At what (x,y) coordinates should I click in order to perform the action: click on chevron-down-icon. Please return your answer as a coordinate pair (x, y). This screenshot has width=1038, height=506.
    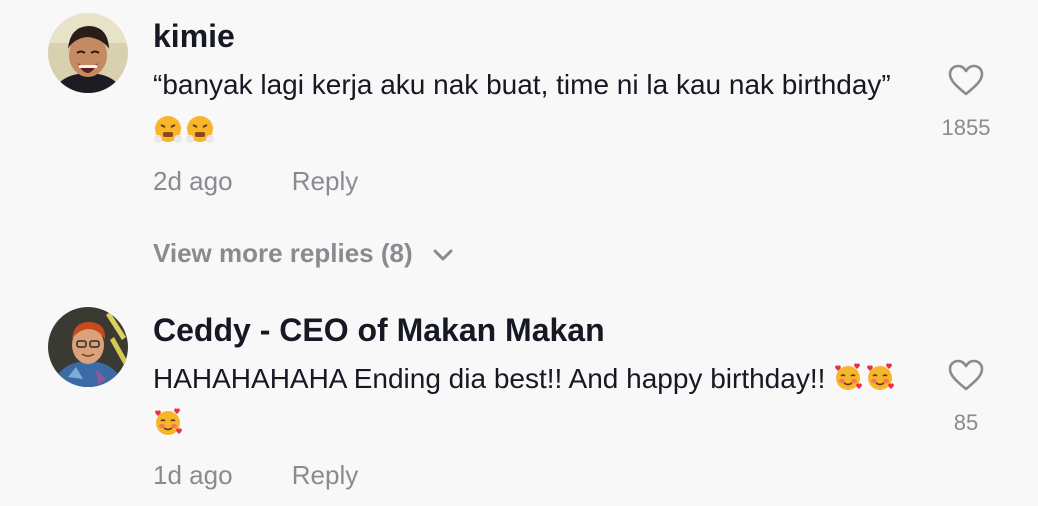
    Looking at the image, I should click on (443, 255).